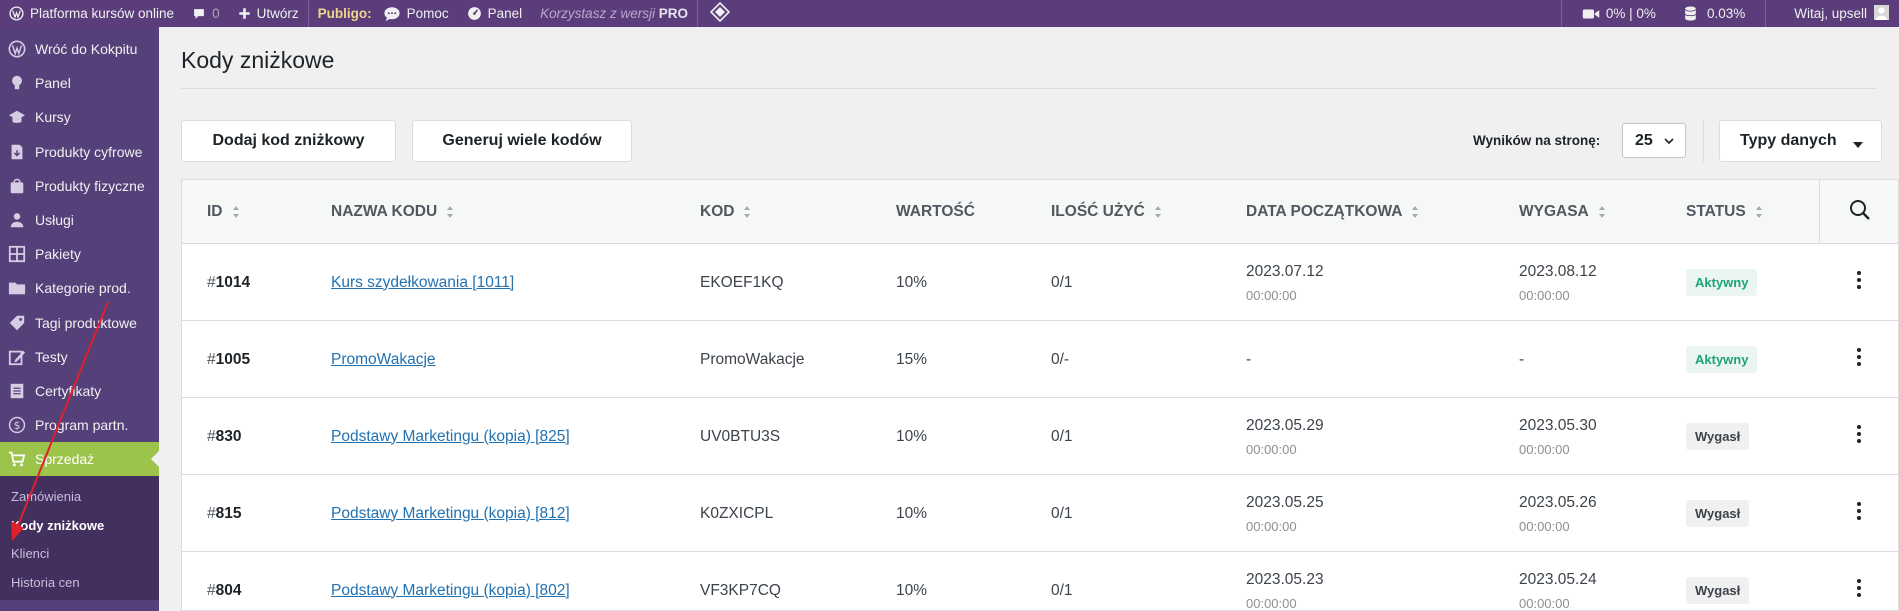 The width and height of the screenshot is (1899, 611). I want to click on storage-stats: 0.03%, so click(1720, 13).